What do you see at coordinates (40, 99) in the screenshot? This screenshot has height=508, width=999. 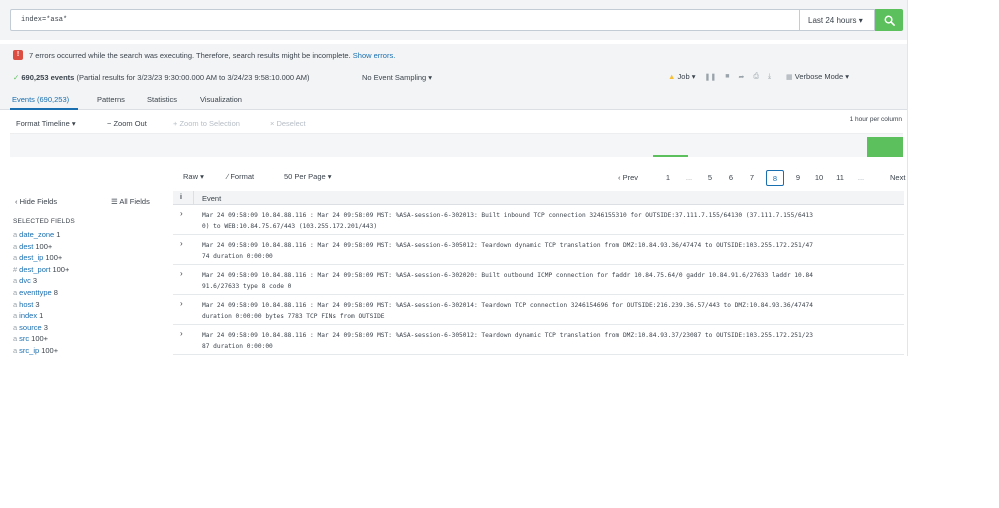 I see `tab-events: Events (690,253)` at bounding box center [40, 99].